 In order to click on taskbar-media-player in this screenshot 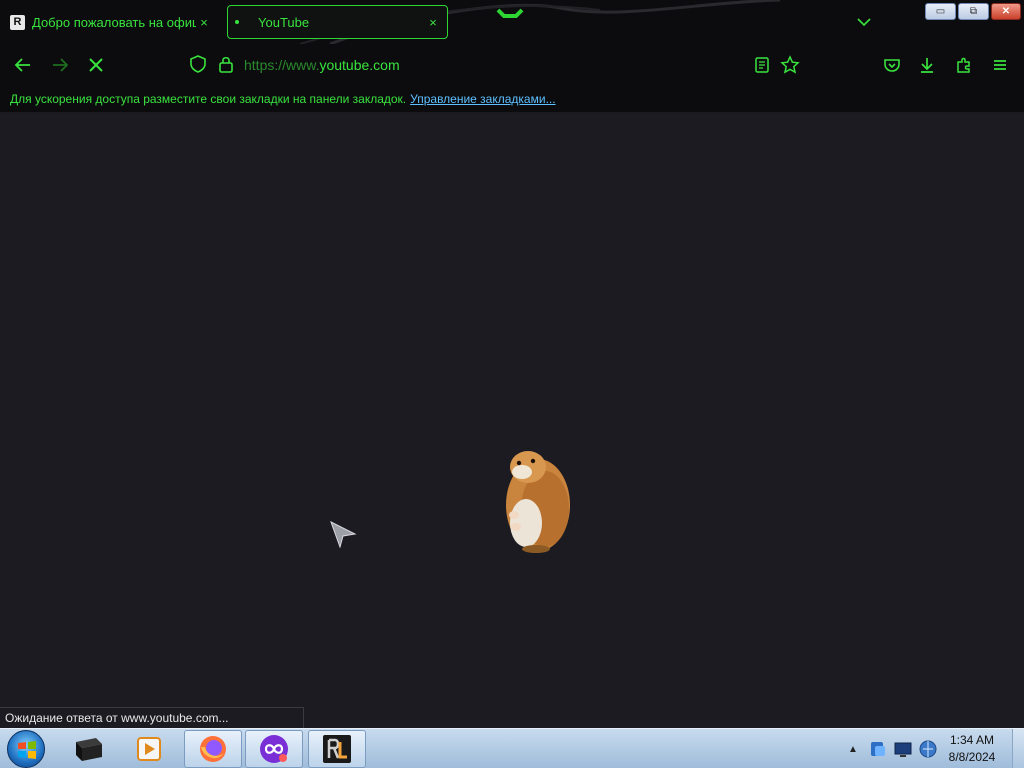, I will do `click(149, 749)`.